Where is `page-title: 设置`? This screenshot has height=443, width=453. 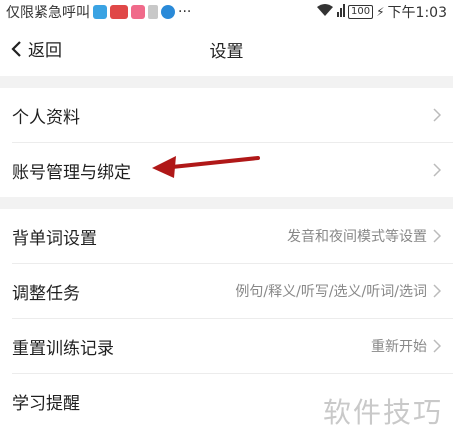
page-title: 设置 is located at coordinates (226, 52).